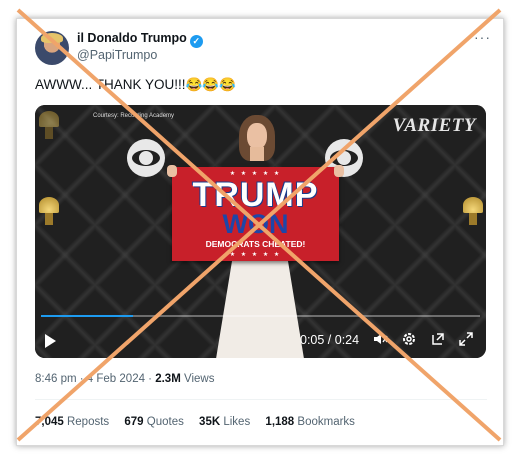 The image size is (520, 463). I want to click on grammy-mark-icon, so click(49, 125).